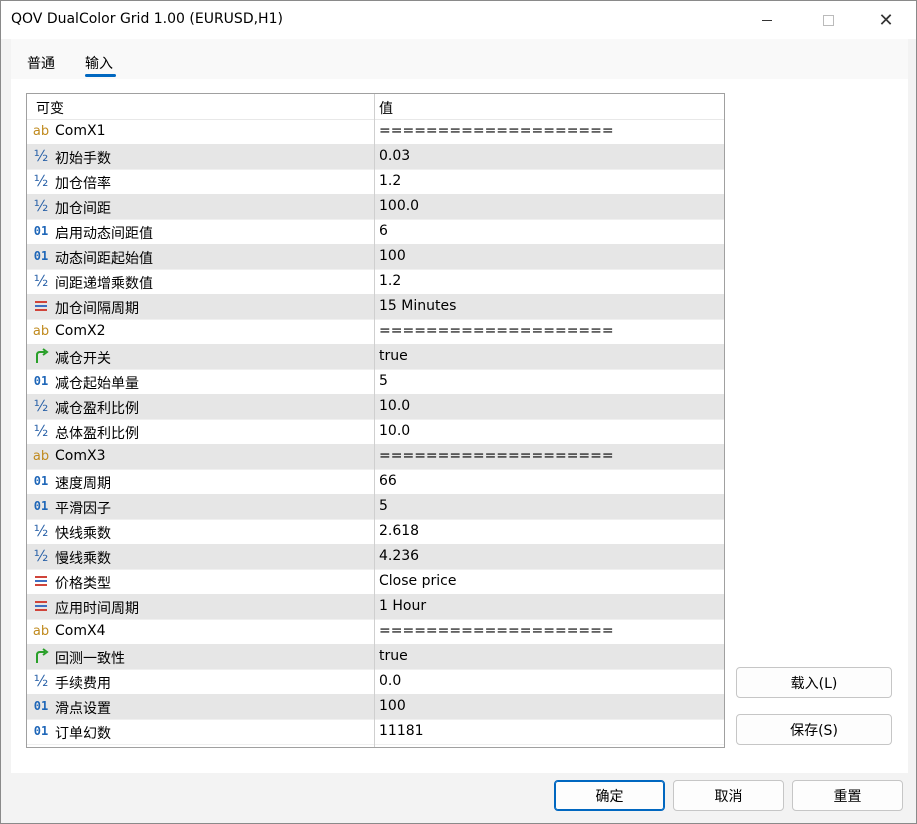  Describe the element at coordinates (375, 157) in the screenshot. I see `parameter-row: ½ 初始手数 0.03` at that location.